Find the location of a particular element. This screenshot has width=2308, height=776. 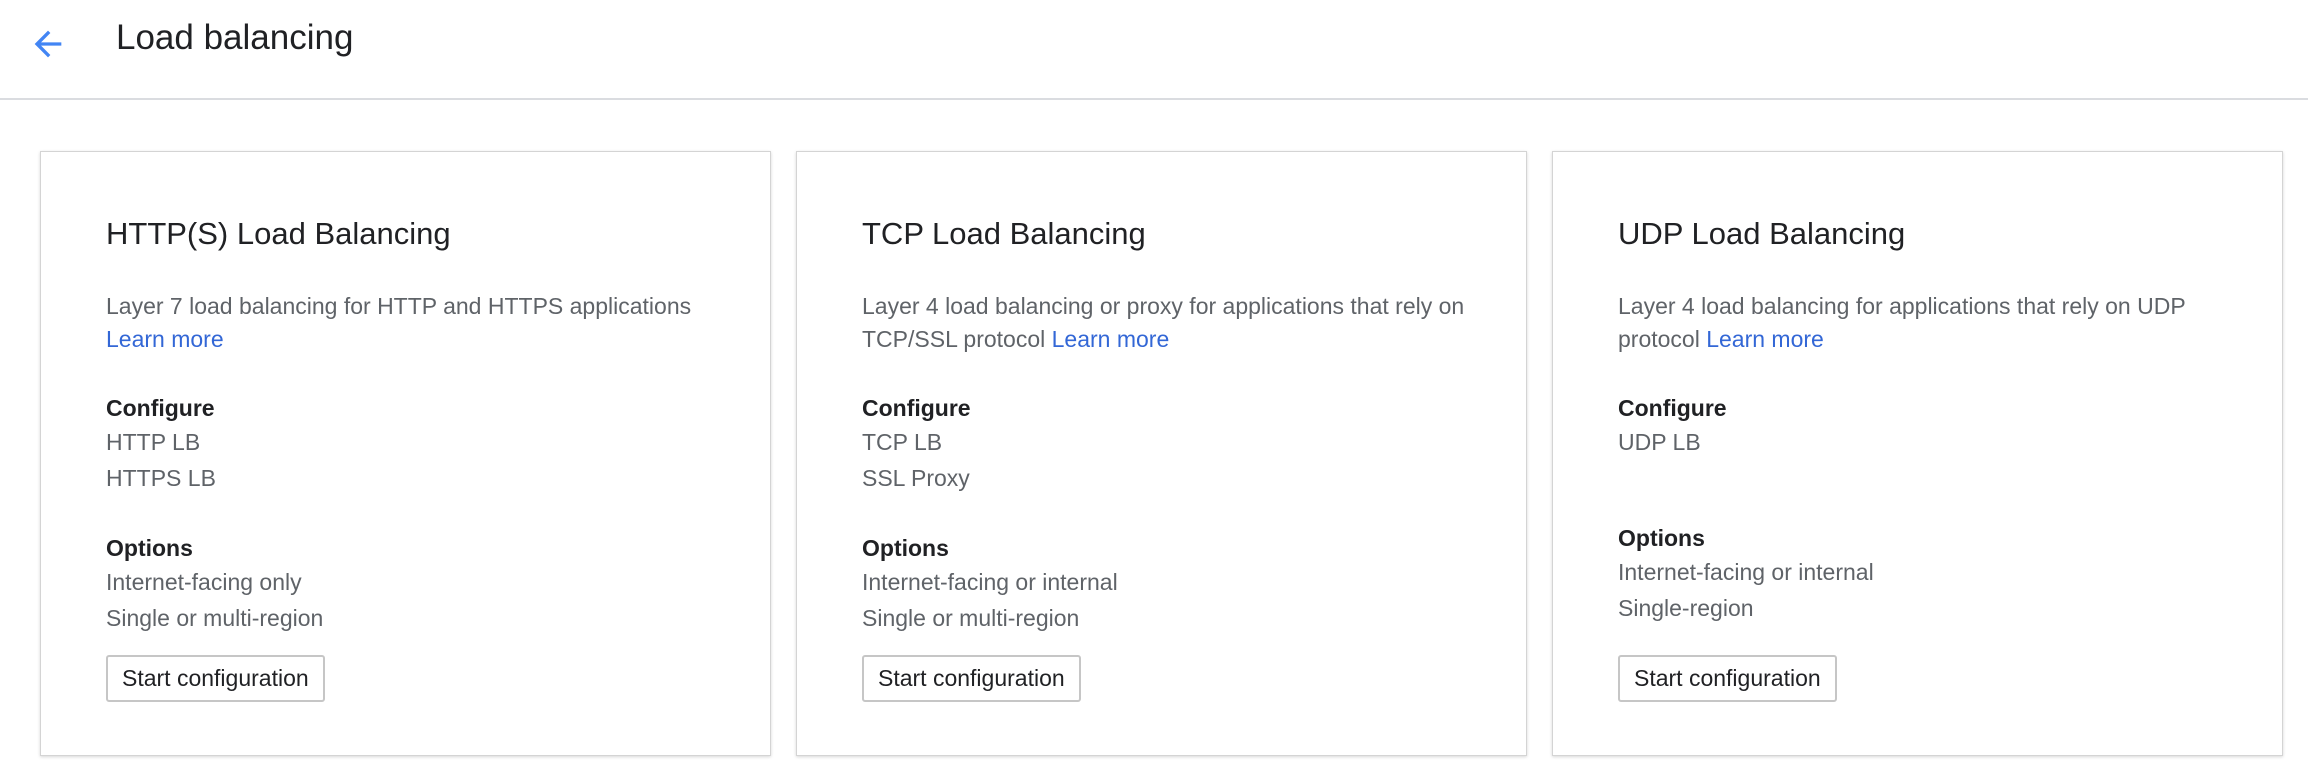

configure-list: UDP LB is located at coordinates (1659, 442).